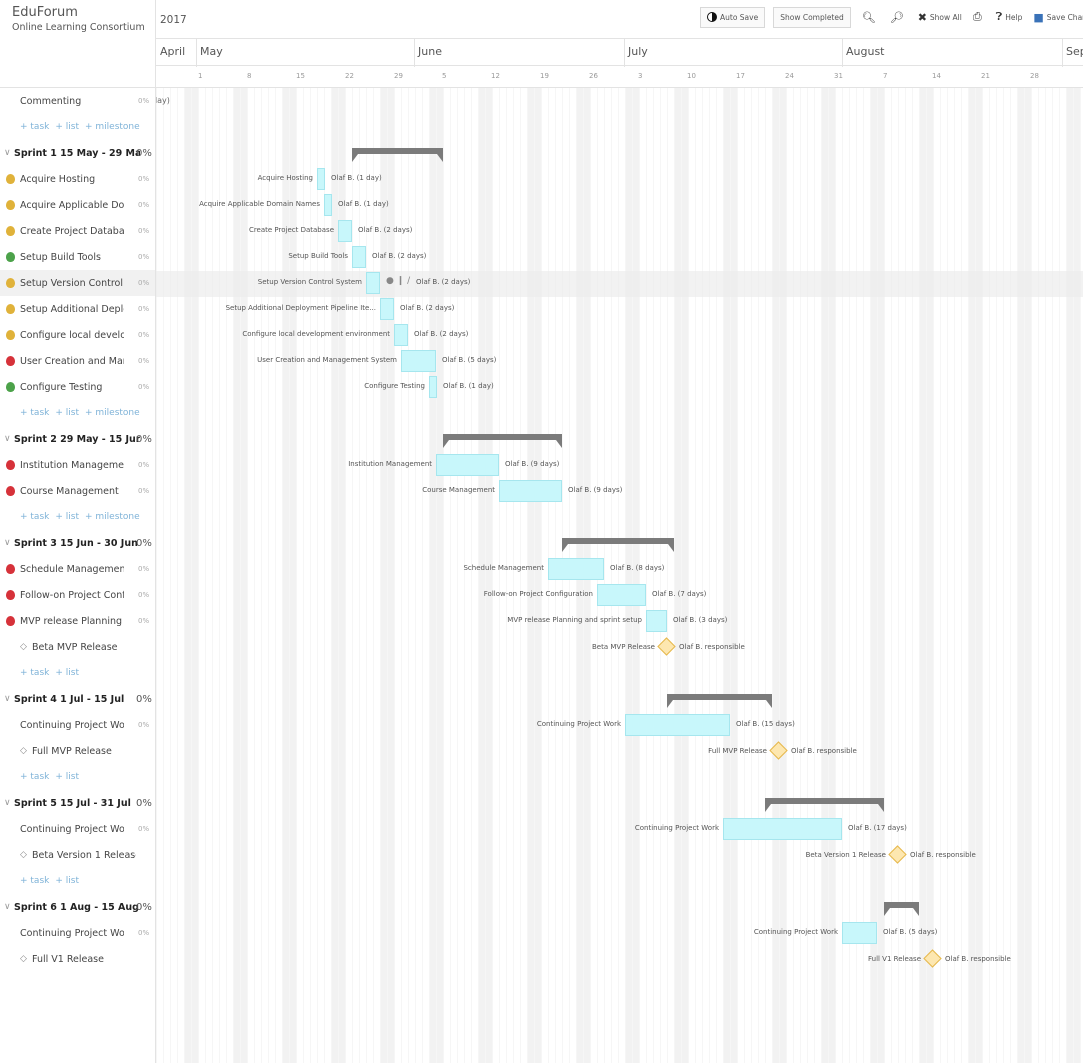  What do you see at coordinates (77, 751) in the screenshot?
I see `milestone-row: ◇ Full MVP Release` at bounding box center [77, 751].